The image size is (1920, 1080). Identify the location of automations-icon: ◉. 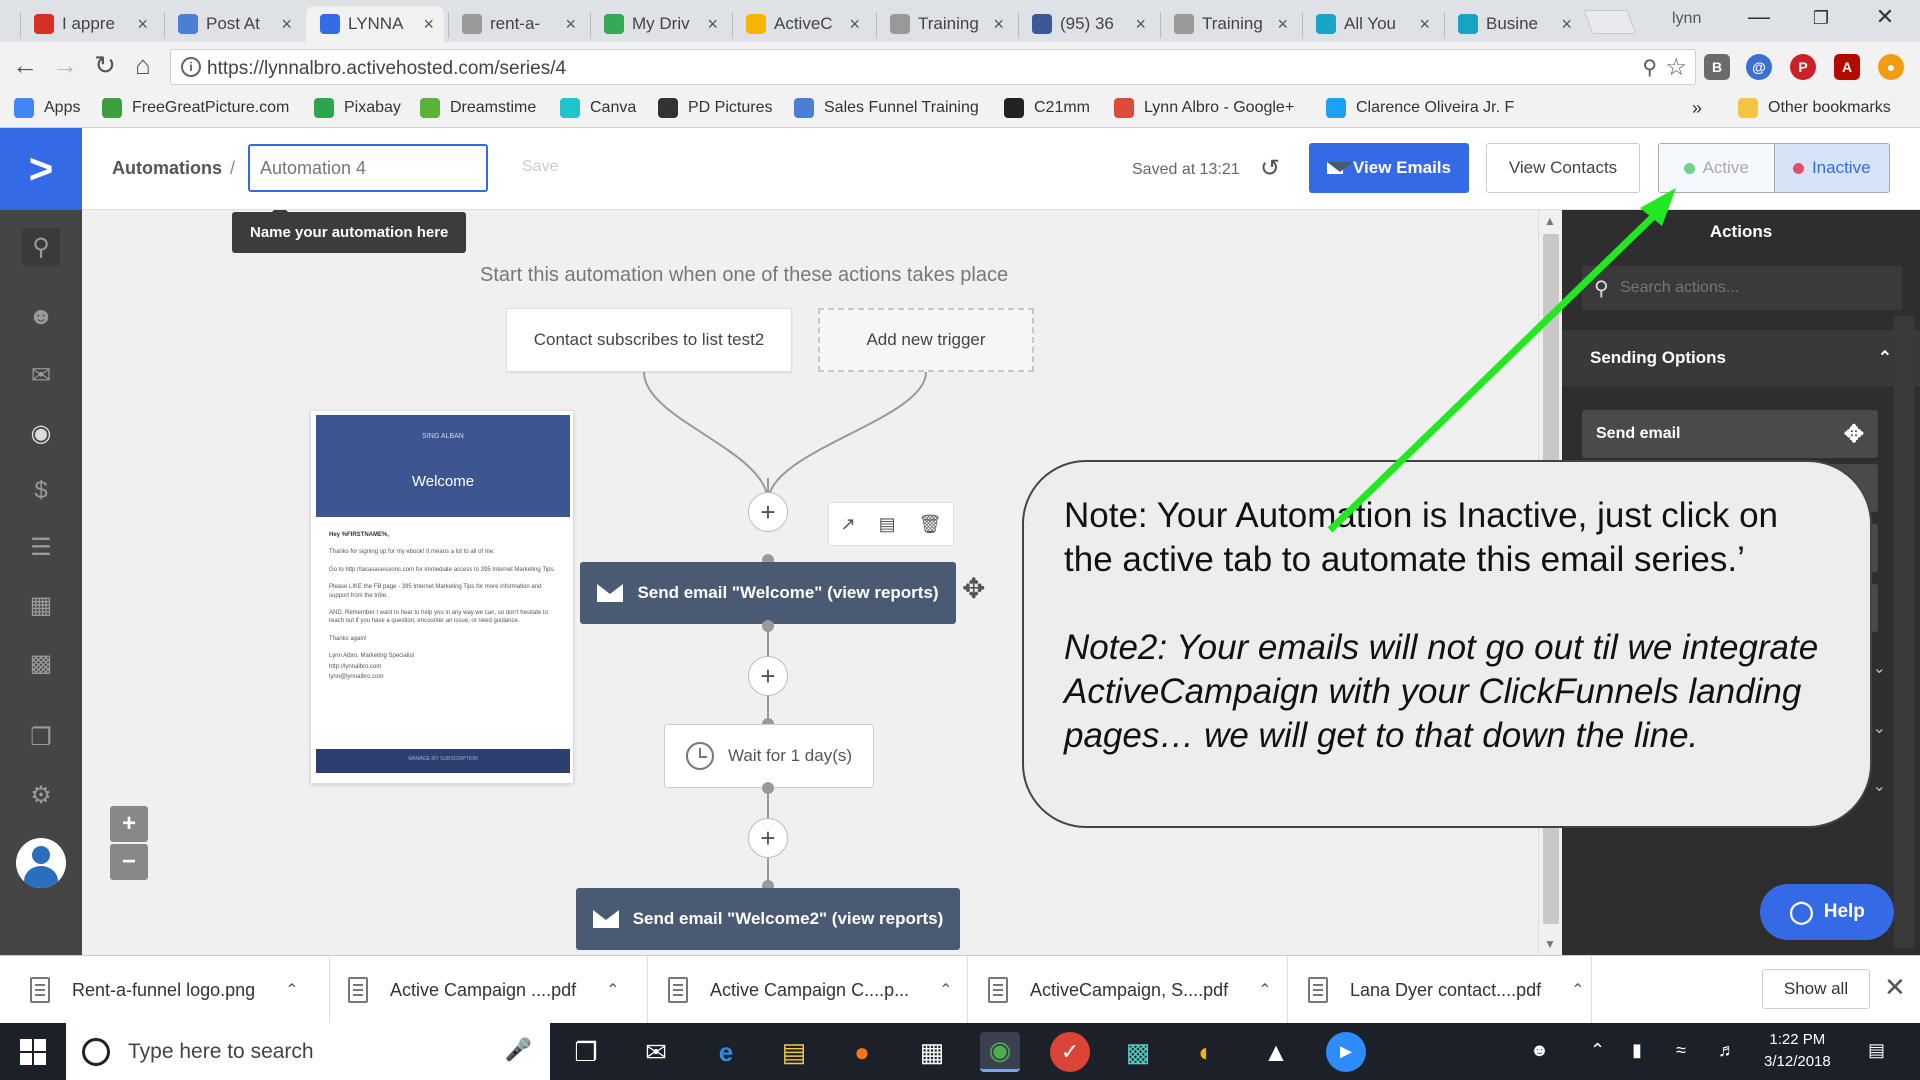
(41, 433).